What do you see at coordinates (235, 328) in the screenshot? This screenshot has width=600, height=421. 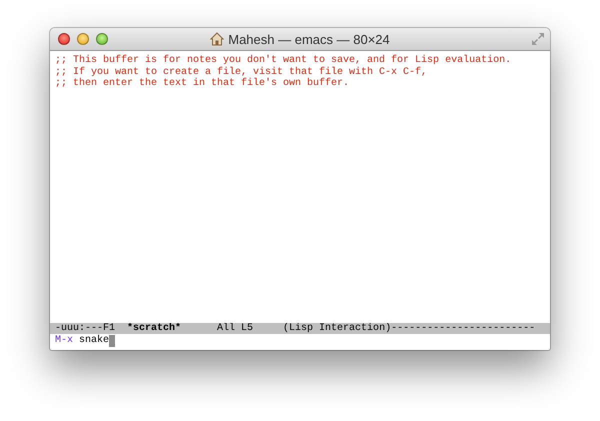 I see `mode-line-text: All L5` at bounding box center [235, 328].